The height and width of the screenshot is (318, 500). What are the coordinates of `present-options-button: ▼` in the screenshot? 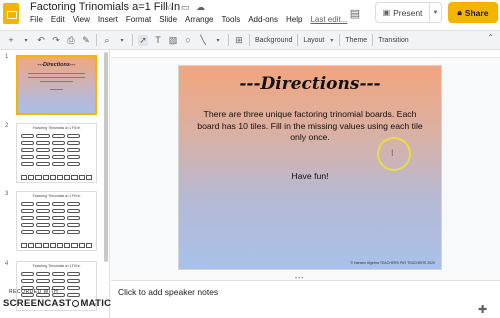 It's located at (436, 12).